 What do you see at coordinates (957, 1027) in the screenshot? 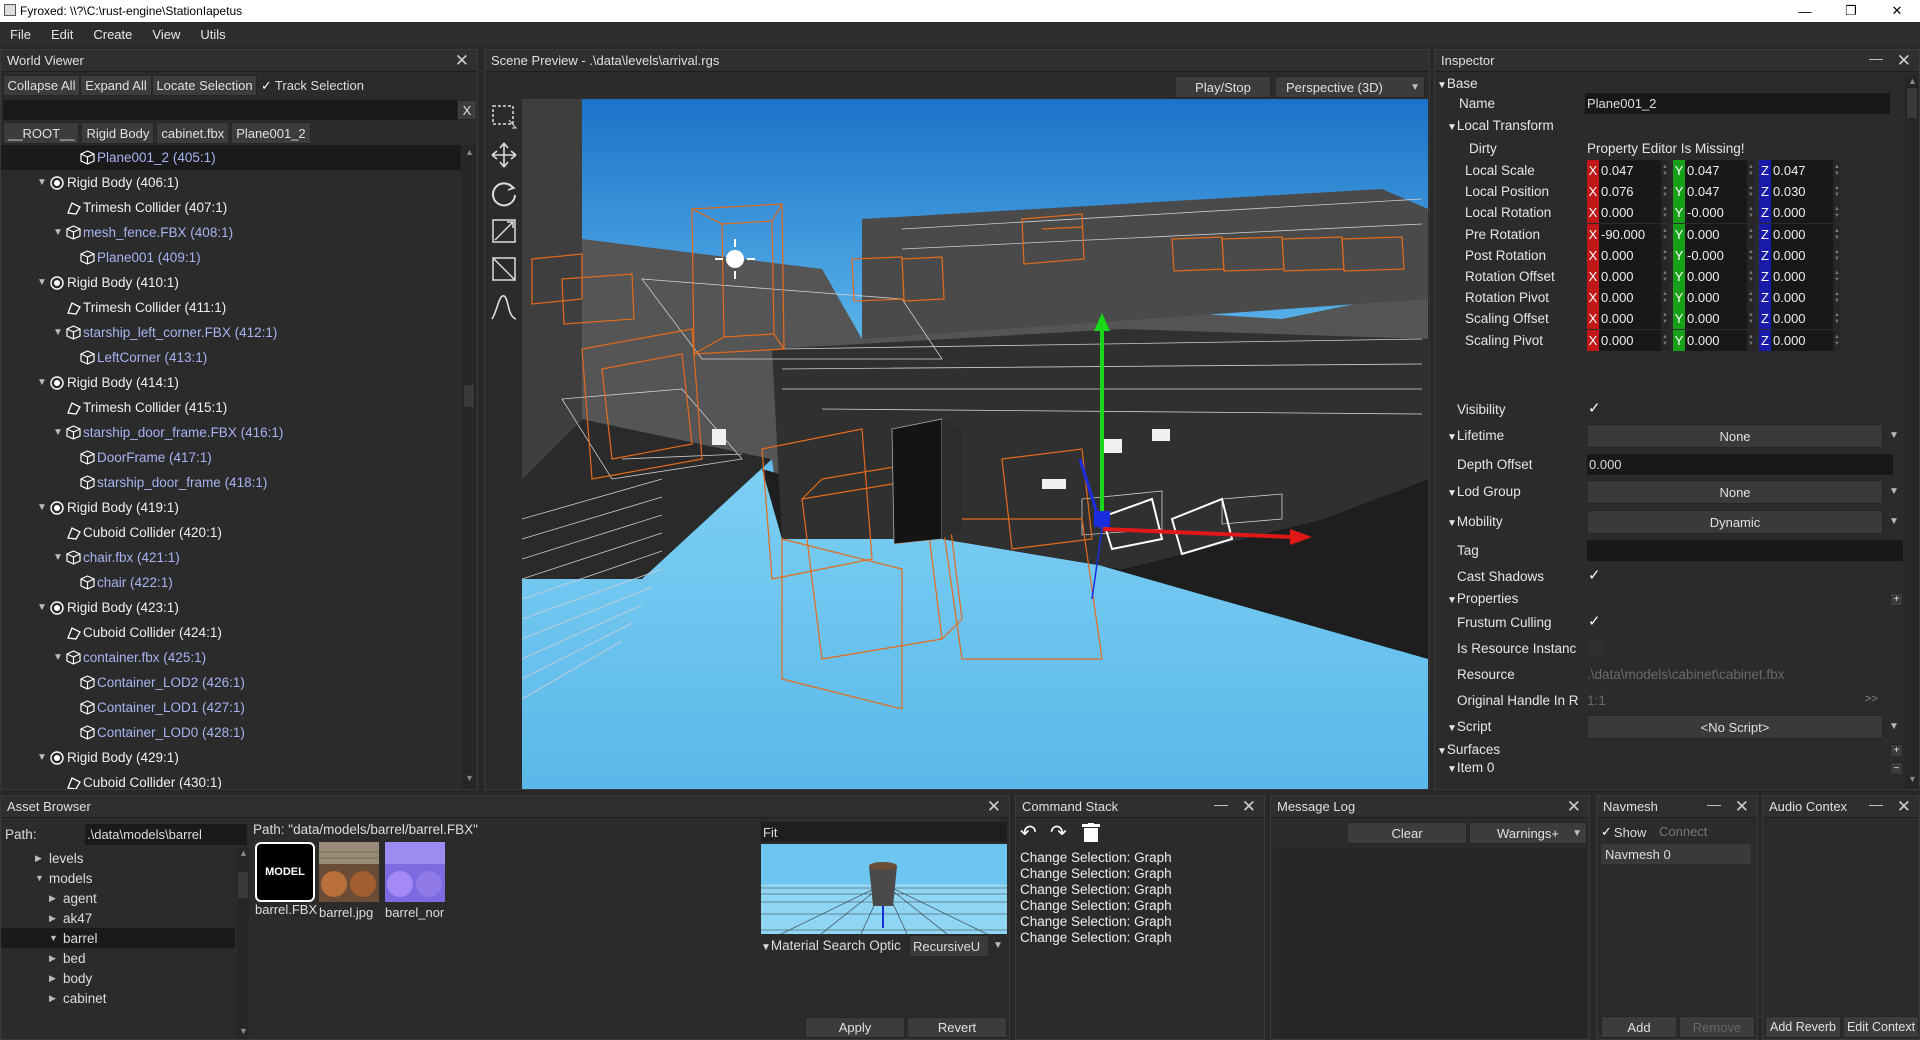
I see `revert-button: Revert` at bounding box center [957, 1027].